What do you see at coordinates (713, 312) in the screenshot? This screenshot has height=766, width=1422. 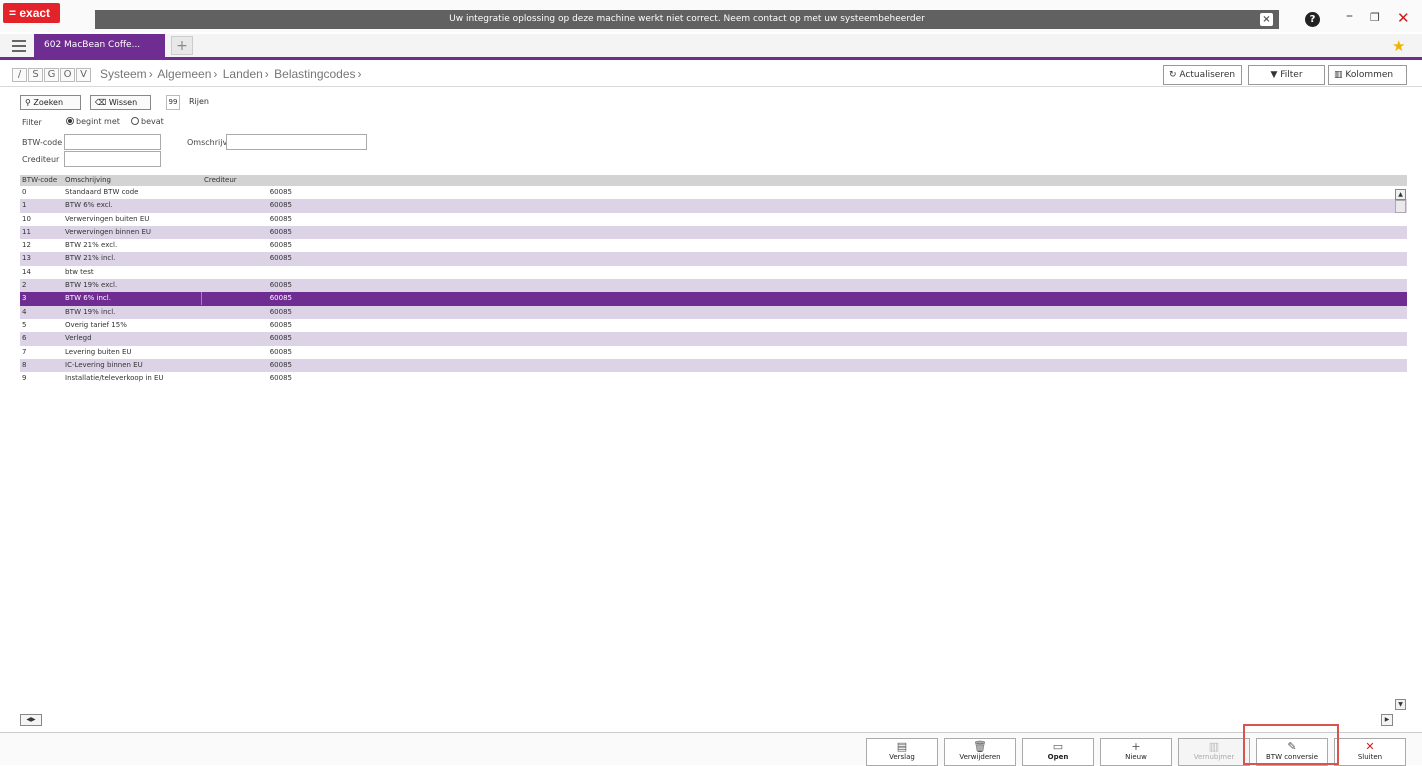 I see `table-row: 4 BTW 19% incl. 60085` at bounding box center [713, 312].